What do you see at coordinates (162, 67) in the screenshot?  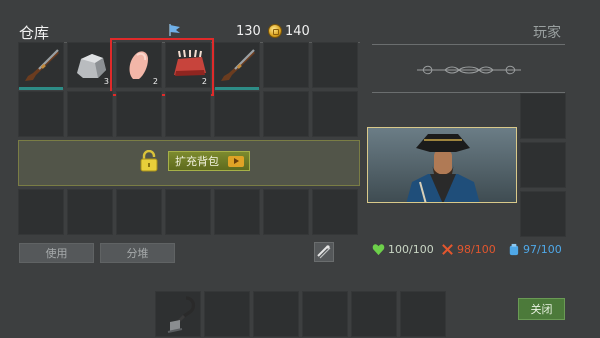 I see `selection-highlight` at bounding box center [162, 67].